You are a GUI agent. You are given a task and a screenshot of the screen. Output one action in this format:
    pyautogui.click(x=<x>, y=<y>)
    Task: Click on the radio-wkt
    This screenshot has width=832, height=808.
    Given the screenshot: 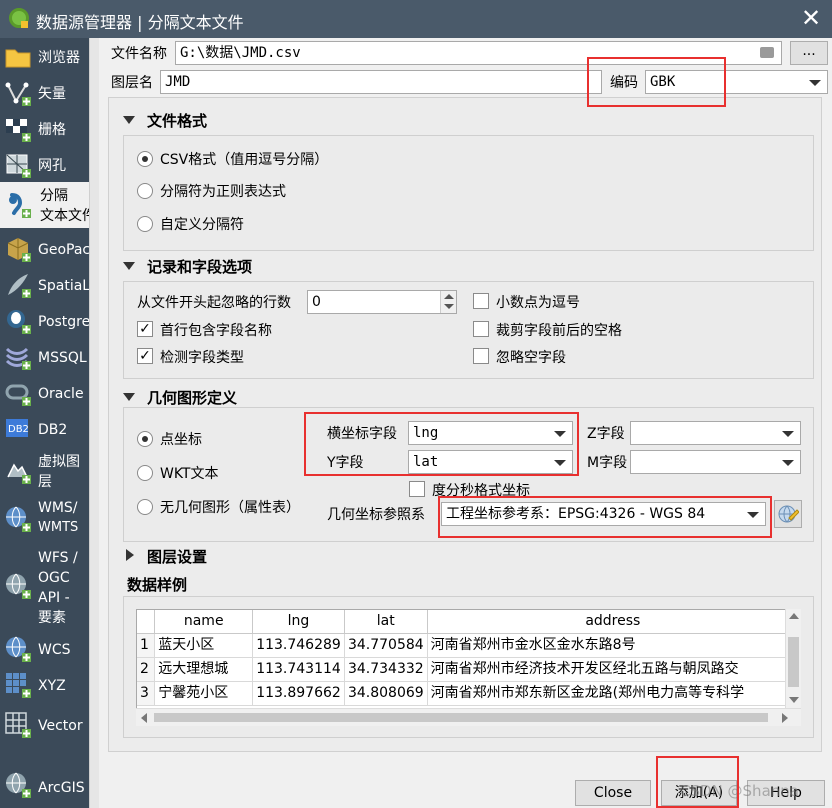 What is the action you would take?
    pyautogui.click(x=145, y=473)
    